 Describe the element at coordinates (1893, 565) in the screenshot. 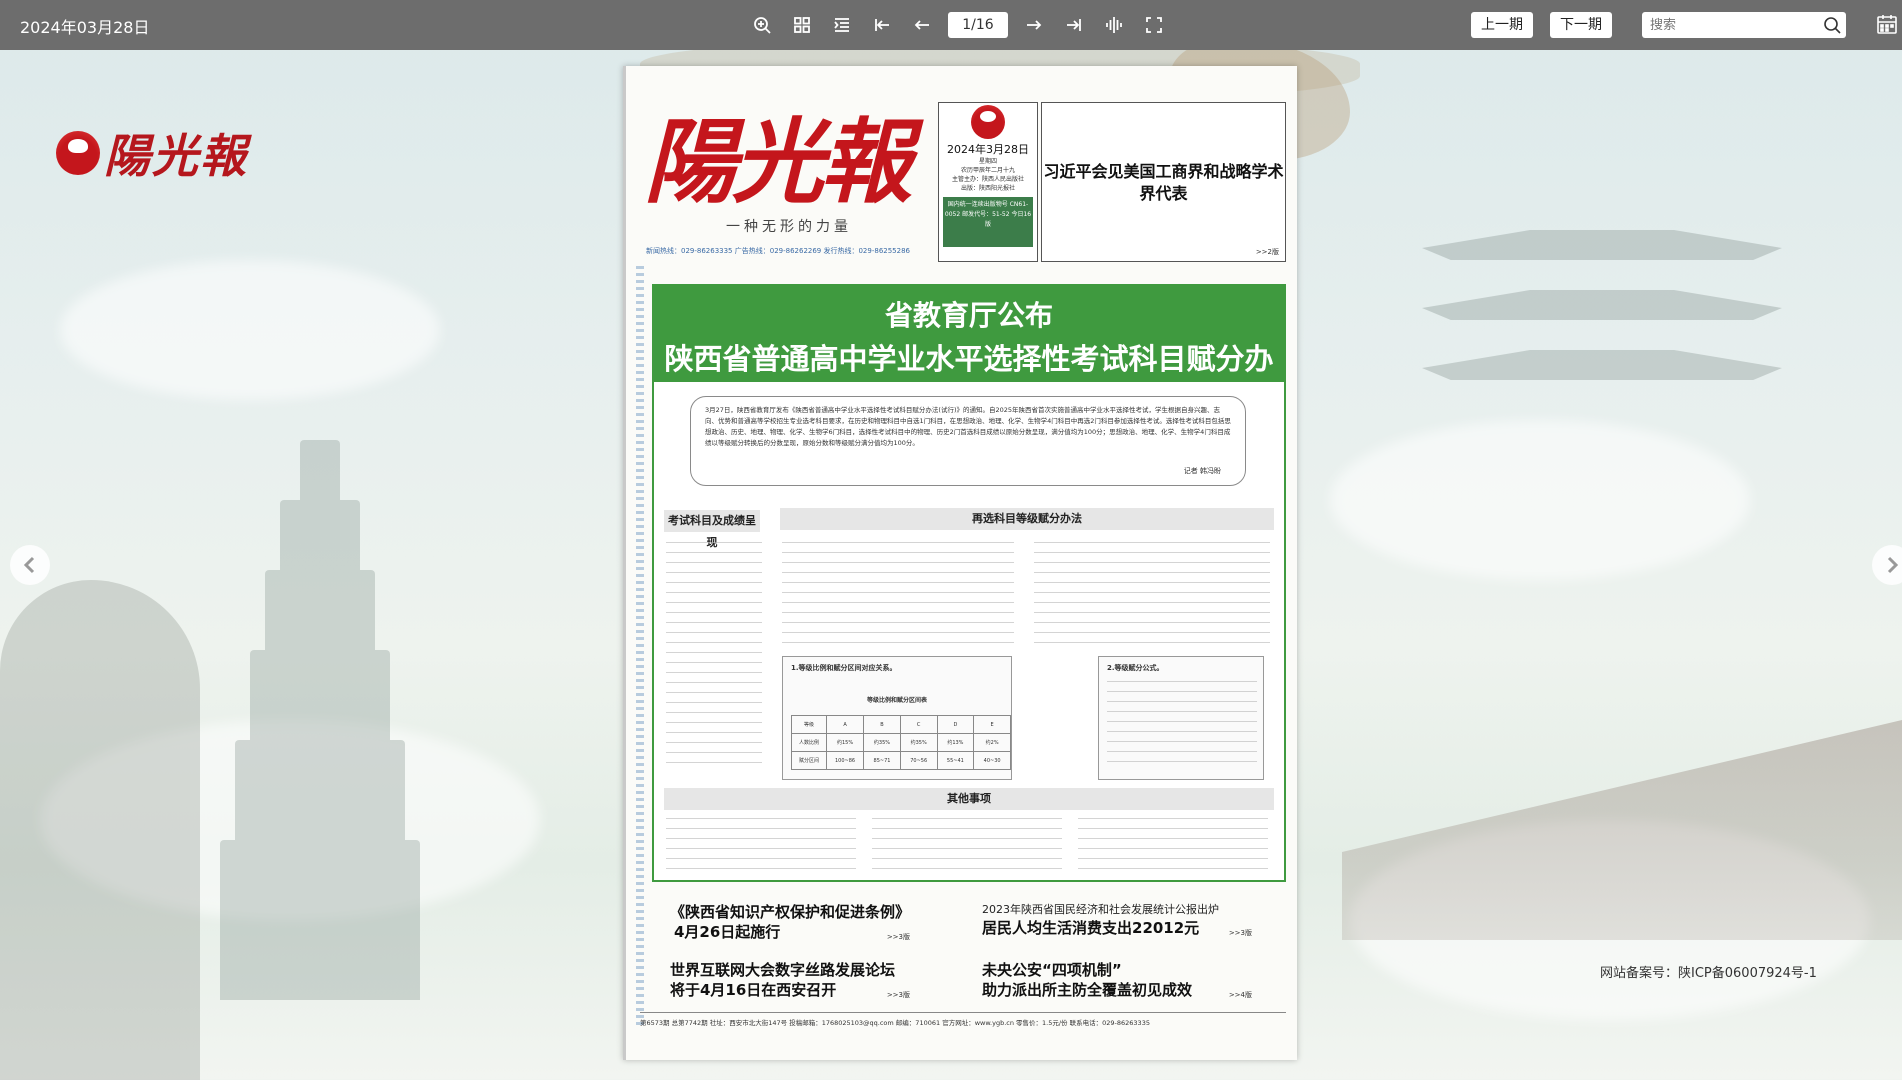

I see `chevron-right-icon` at that location.